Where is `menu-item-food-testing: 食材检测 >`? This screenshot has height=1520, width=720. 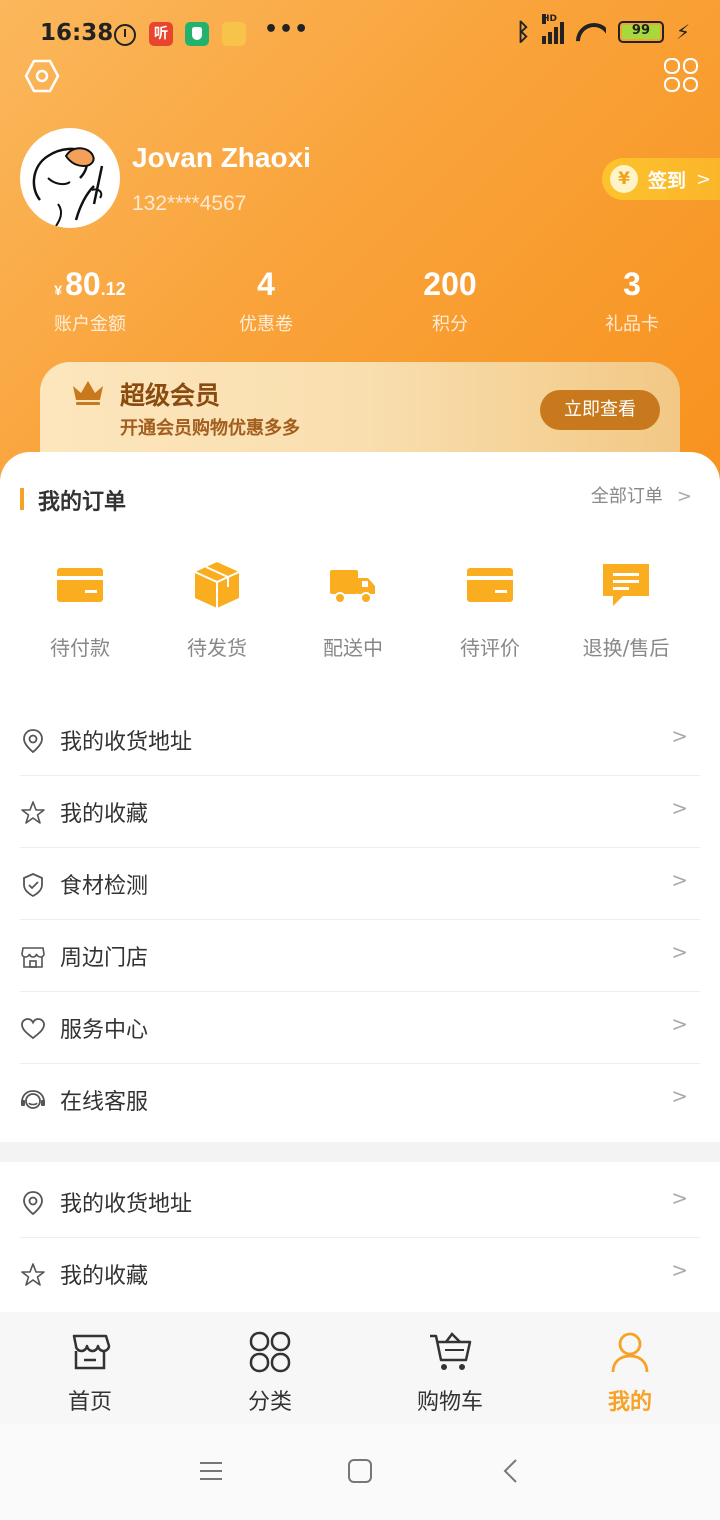 menu-item-food-testing: 食材检测 > is located at coordinates (360, 884).